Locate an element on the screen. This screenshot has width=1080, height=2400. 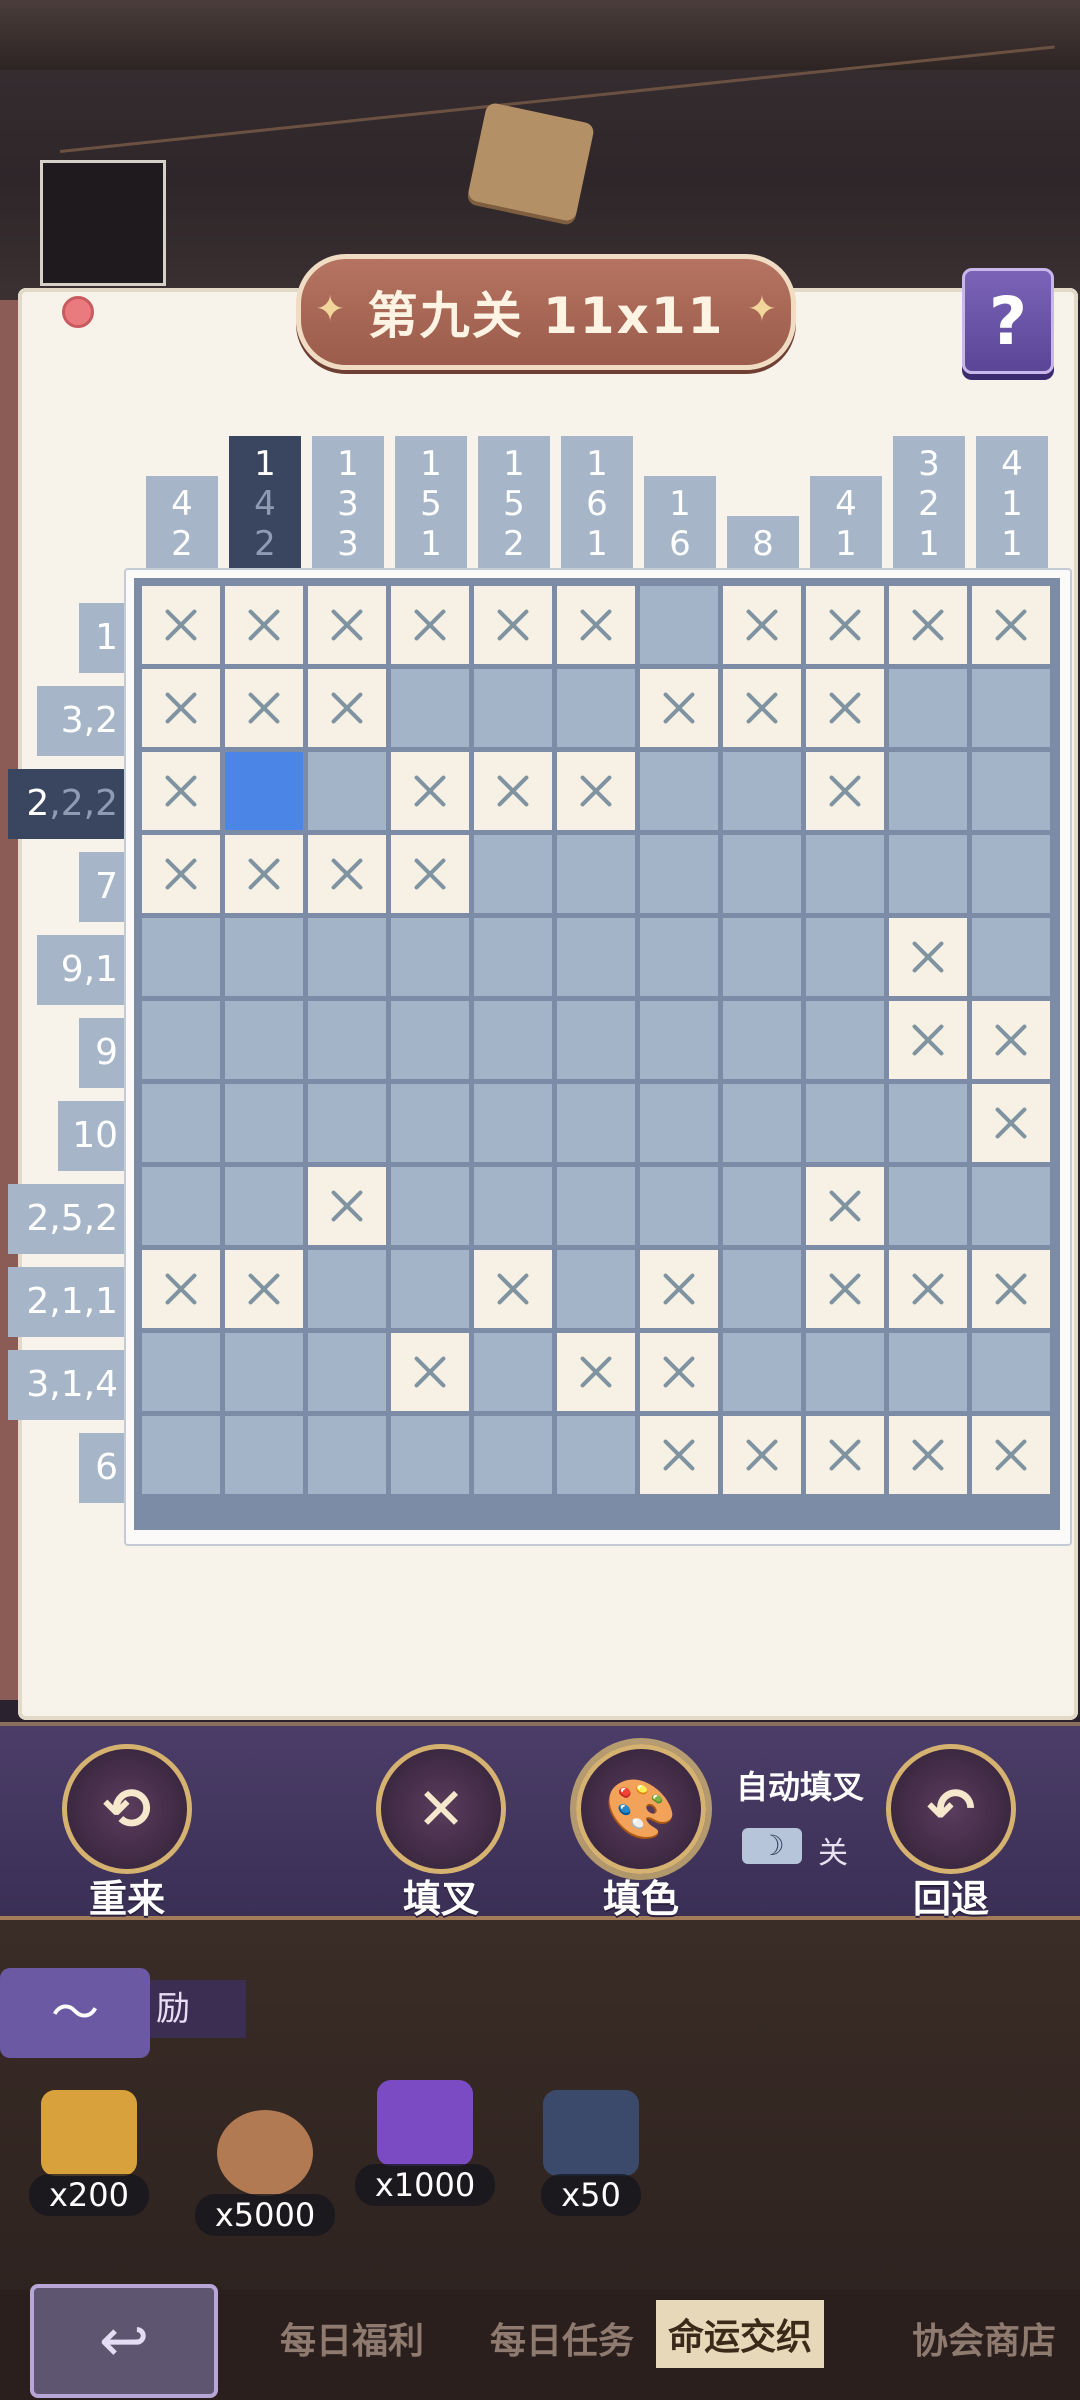
grid-cell-filled is located at coordinates (264, 791).